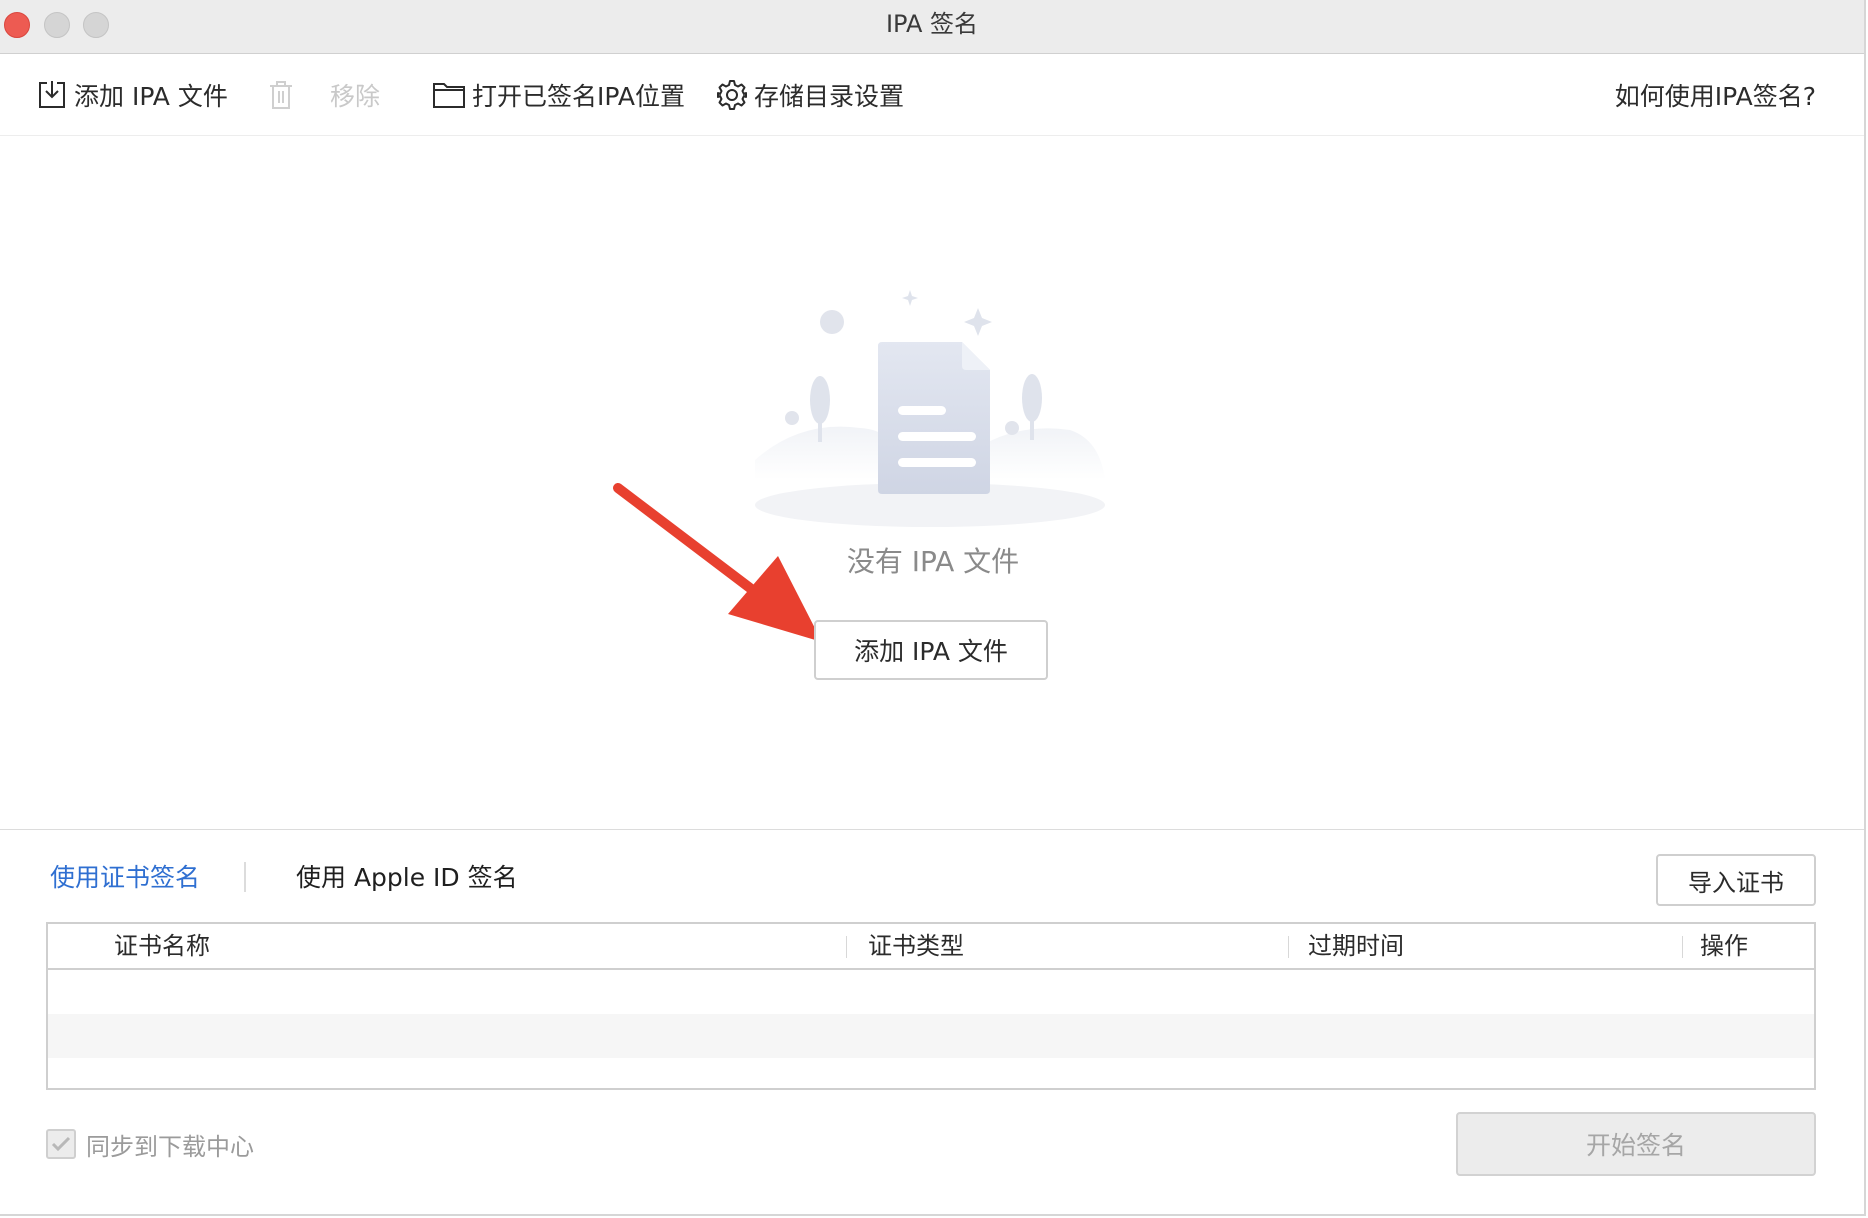 The width and height of the screenshot is (1868, 1218). I want to click on add-ipa-button: 添加 IPA 文件, so click(931, 650).